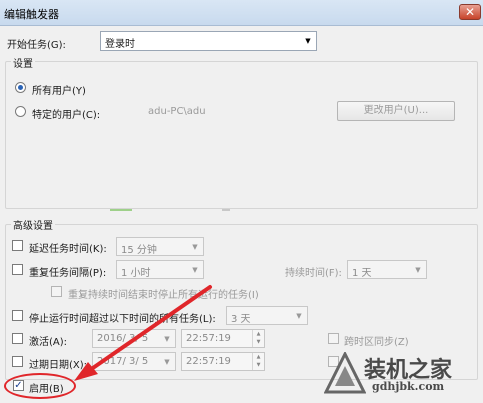 This screenshot has width=483, height=403. Describe the element at coordinates (31, 14) in the screenshot. I see `window-title: 编辑触发器` at that location.